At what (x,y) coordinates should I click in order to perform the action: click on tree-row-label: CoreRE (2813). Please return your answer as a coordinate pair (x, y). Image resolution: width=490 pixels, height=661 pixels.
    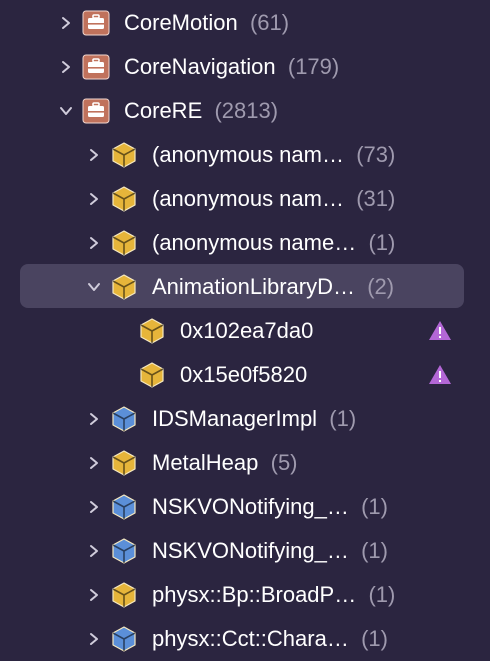
    Looking at the image, I should click on (201, 111).